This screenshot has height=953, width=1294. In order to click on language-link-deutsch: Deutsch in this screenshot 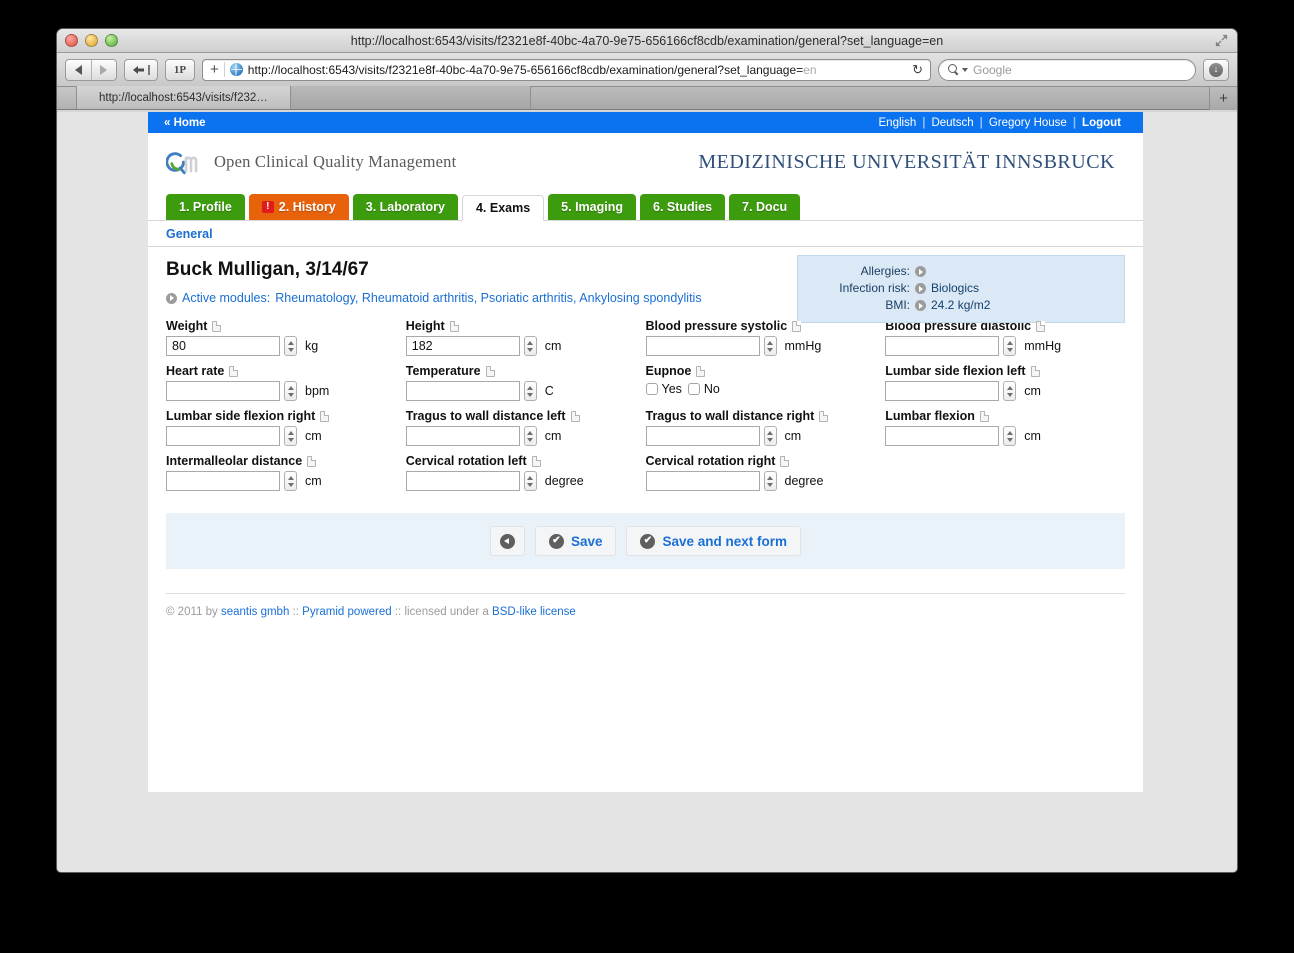, I will do `click(952, 123)`.